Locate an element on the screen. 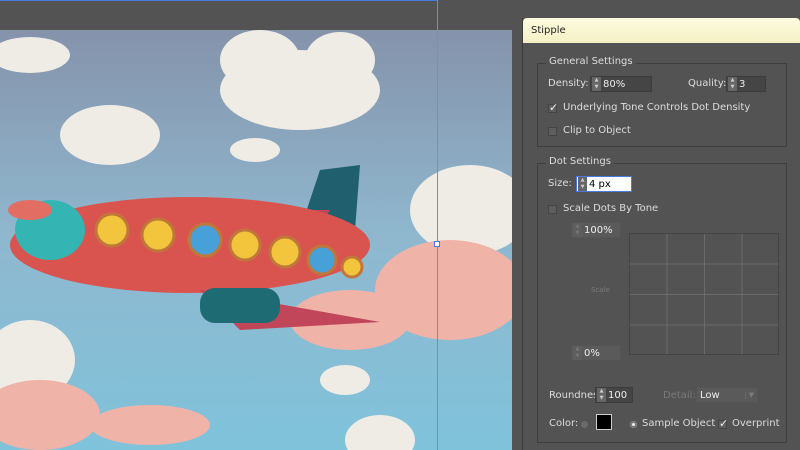  roundness-field: ▲ ▼ 100 is located at coordinates (614, 395).